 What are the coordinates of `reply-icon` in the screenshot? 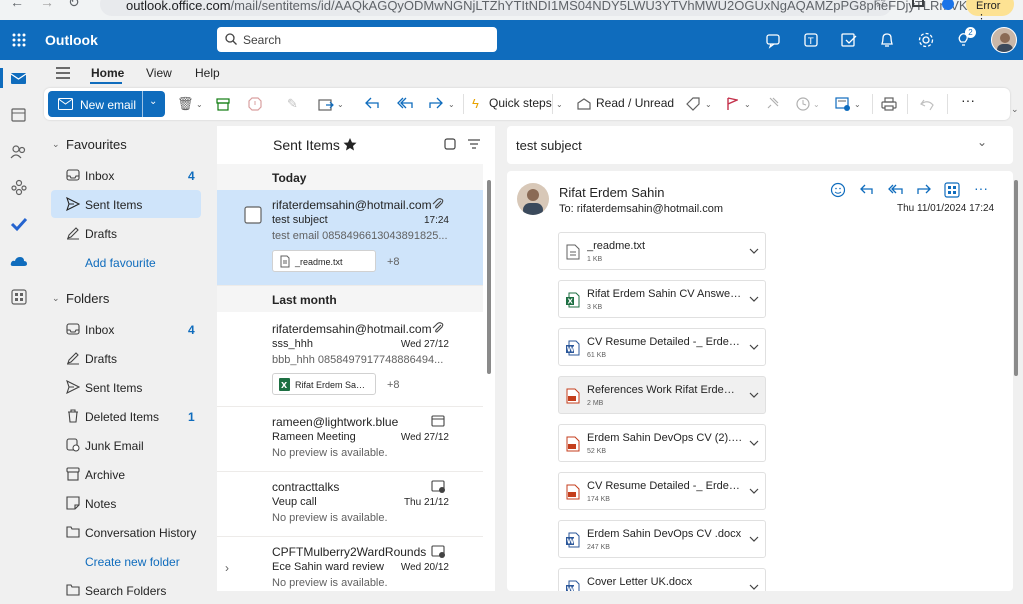 It's located at (372, 103).